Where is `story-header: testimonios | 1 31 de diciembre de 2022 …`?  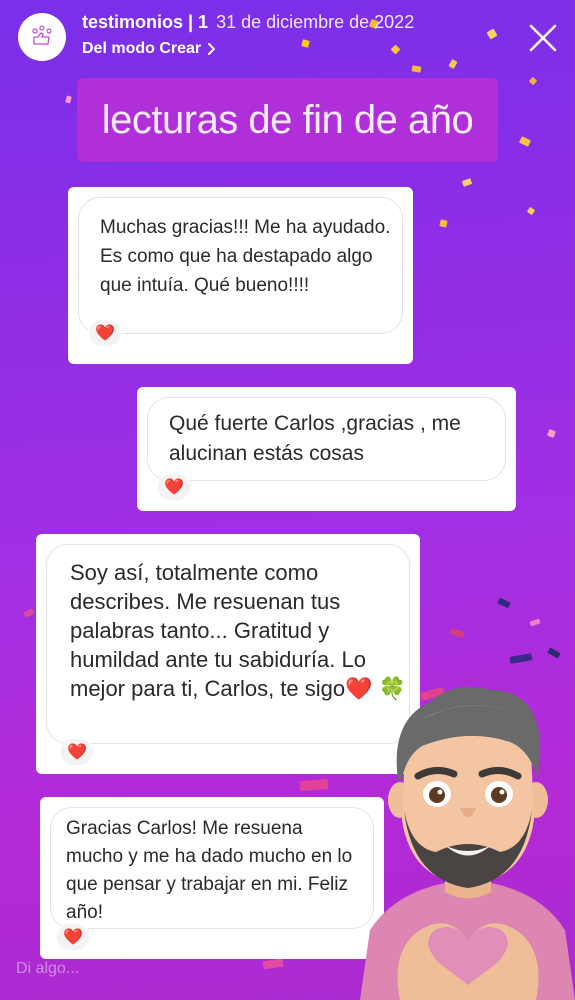 story-header: testimonios | 1 31 de diciembre de 2022 … is located at coordinates (287, 39).